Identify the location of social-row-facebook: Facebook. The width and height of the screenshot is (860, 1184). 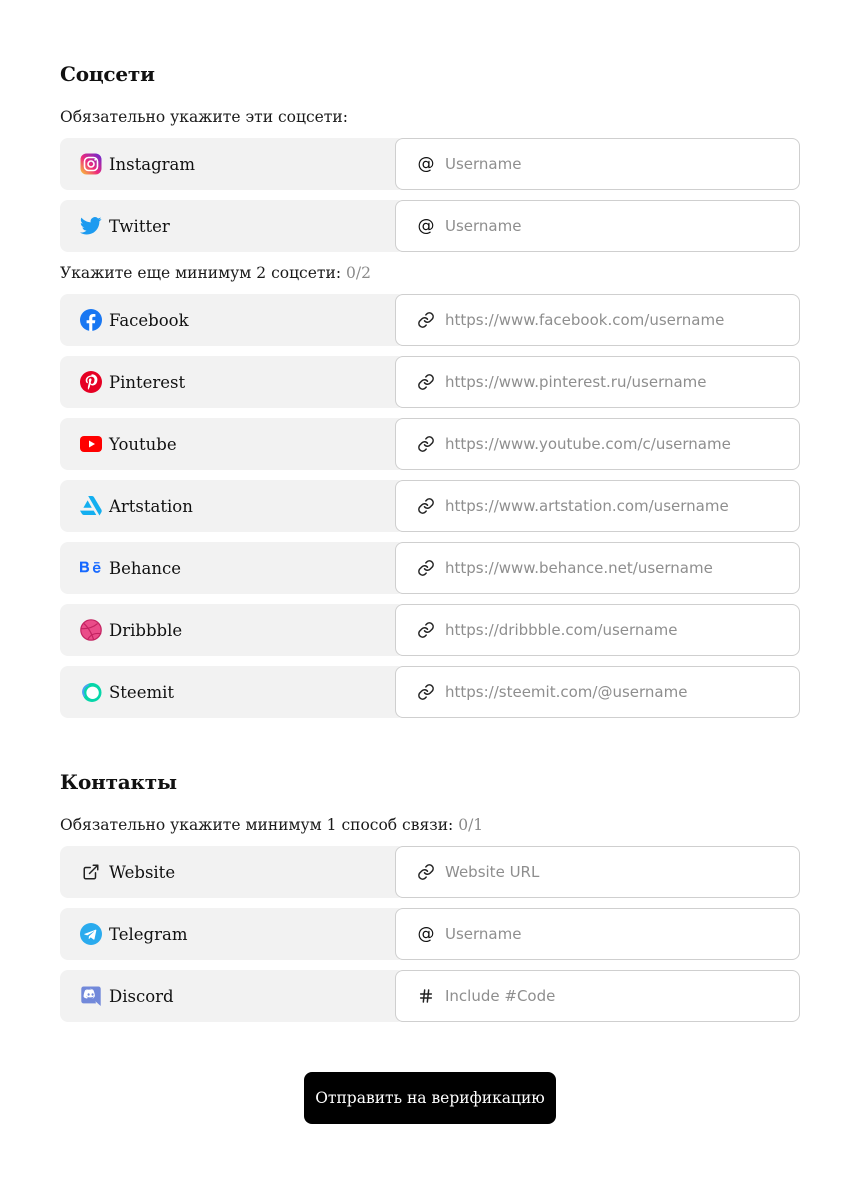
(430, 320).